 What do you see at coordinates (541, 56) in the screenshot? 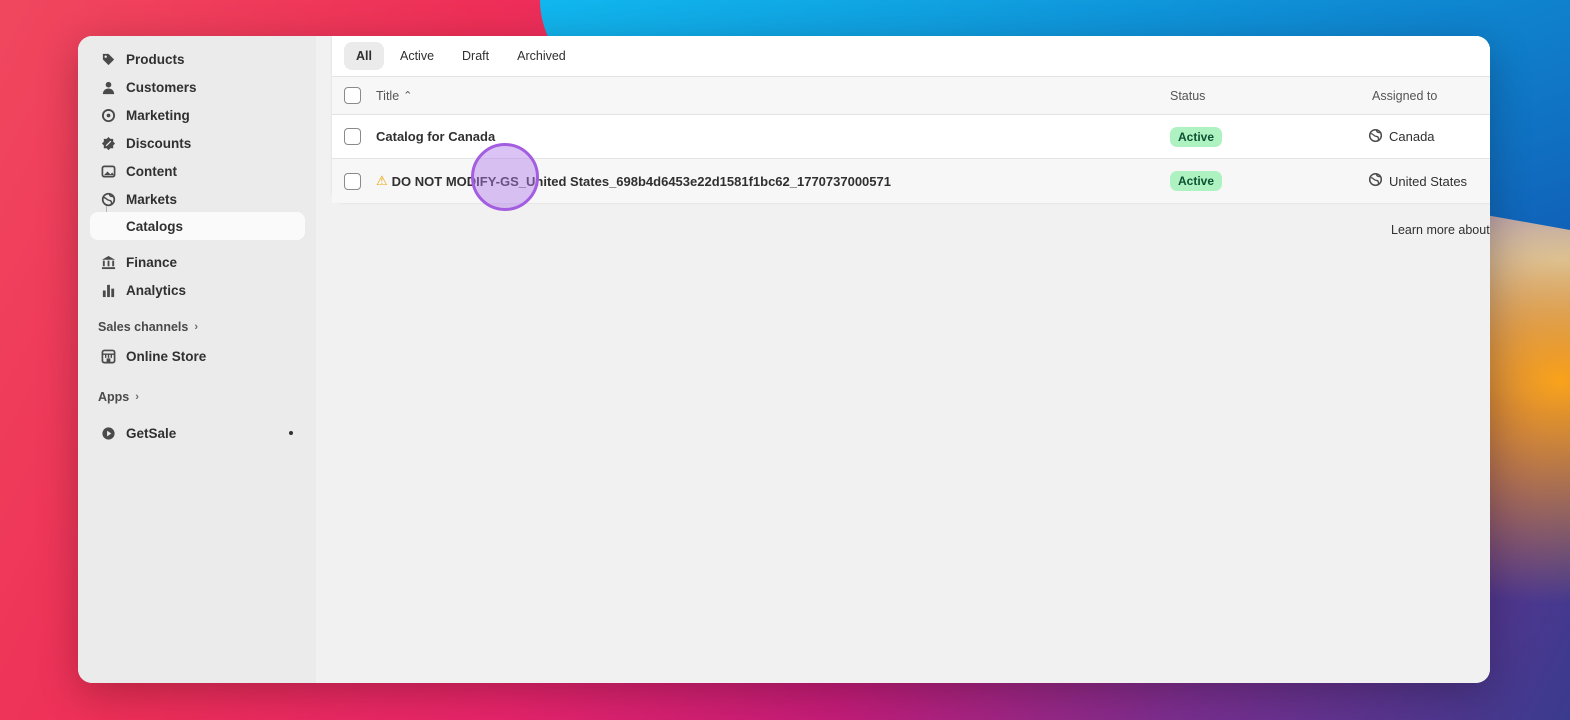
I see `tab-archived: Archived` at bounding box center [541, 56].